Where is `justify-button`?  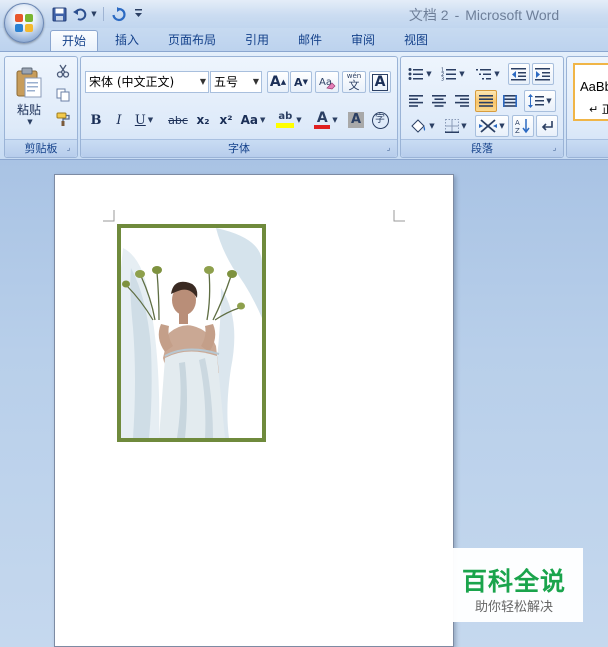
justify-button is located at coordinates (486, 101).